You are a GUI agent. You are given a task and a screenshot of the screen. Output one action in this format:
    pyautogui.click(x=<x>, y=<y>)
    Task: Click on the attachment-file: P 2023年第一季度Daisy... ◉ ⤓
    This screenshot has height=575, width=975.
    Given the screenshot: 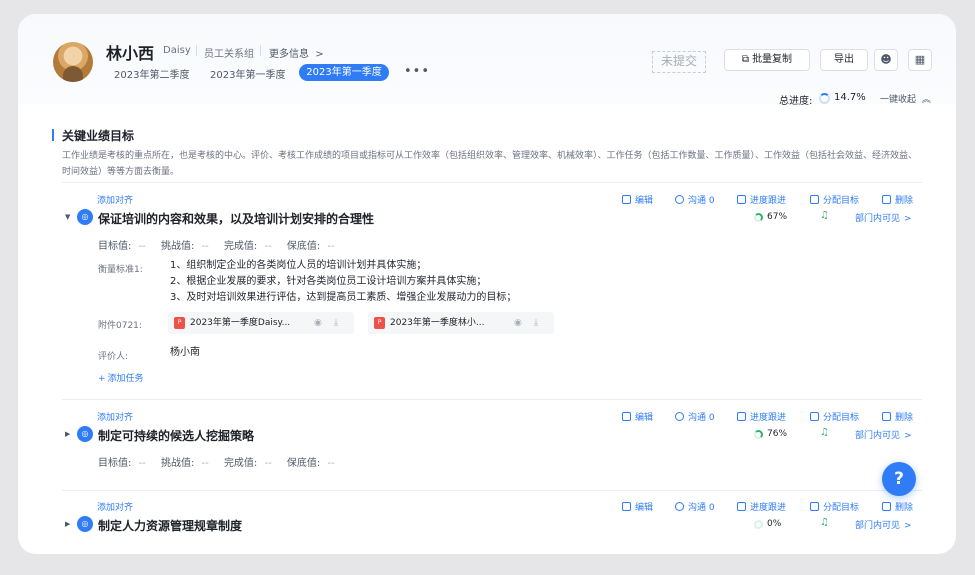 What is the action you would take?
    pyautogui.click(x=261, y=323)
    